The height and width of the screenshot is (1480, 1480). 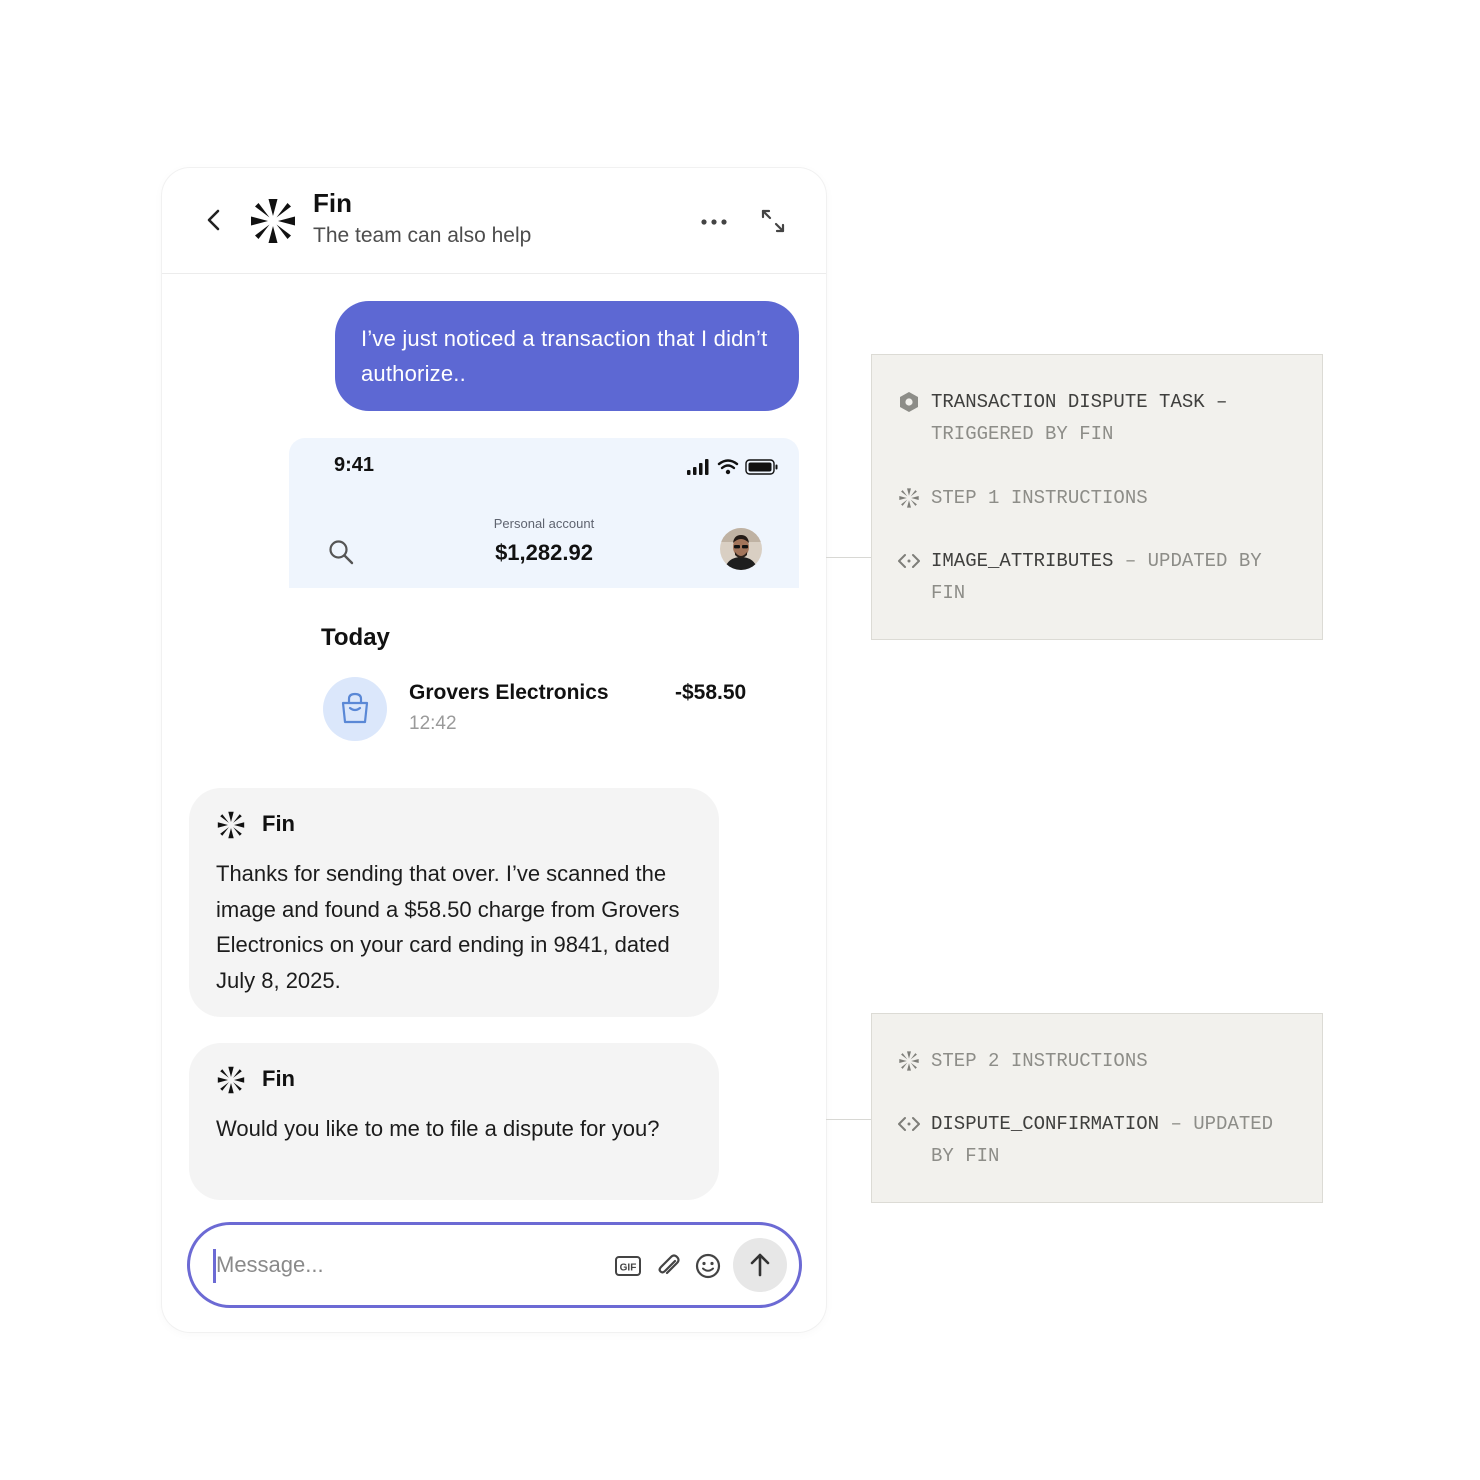 What do you see at coordinates (708, 1266) in the screenshot?
I see `emoji-icon` at bounding box center [708, 1266].